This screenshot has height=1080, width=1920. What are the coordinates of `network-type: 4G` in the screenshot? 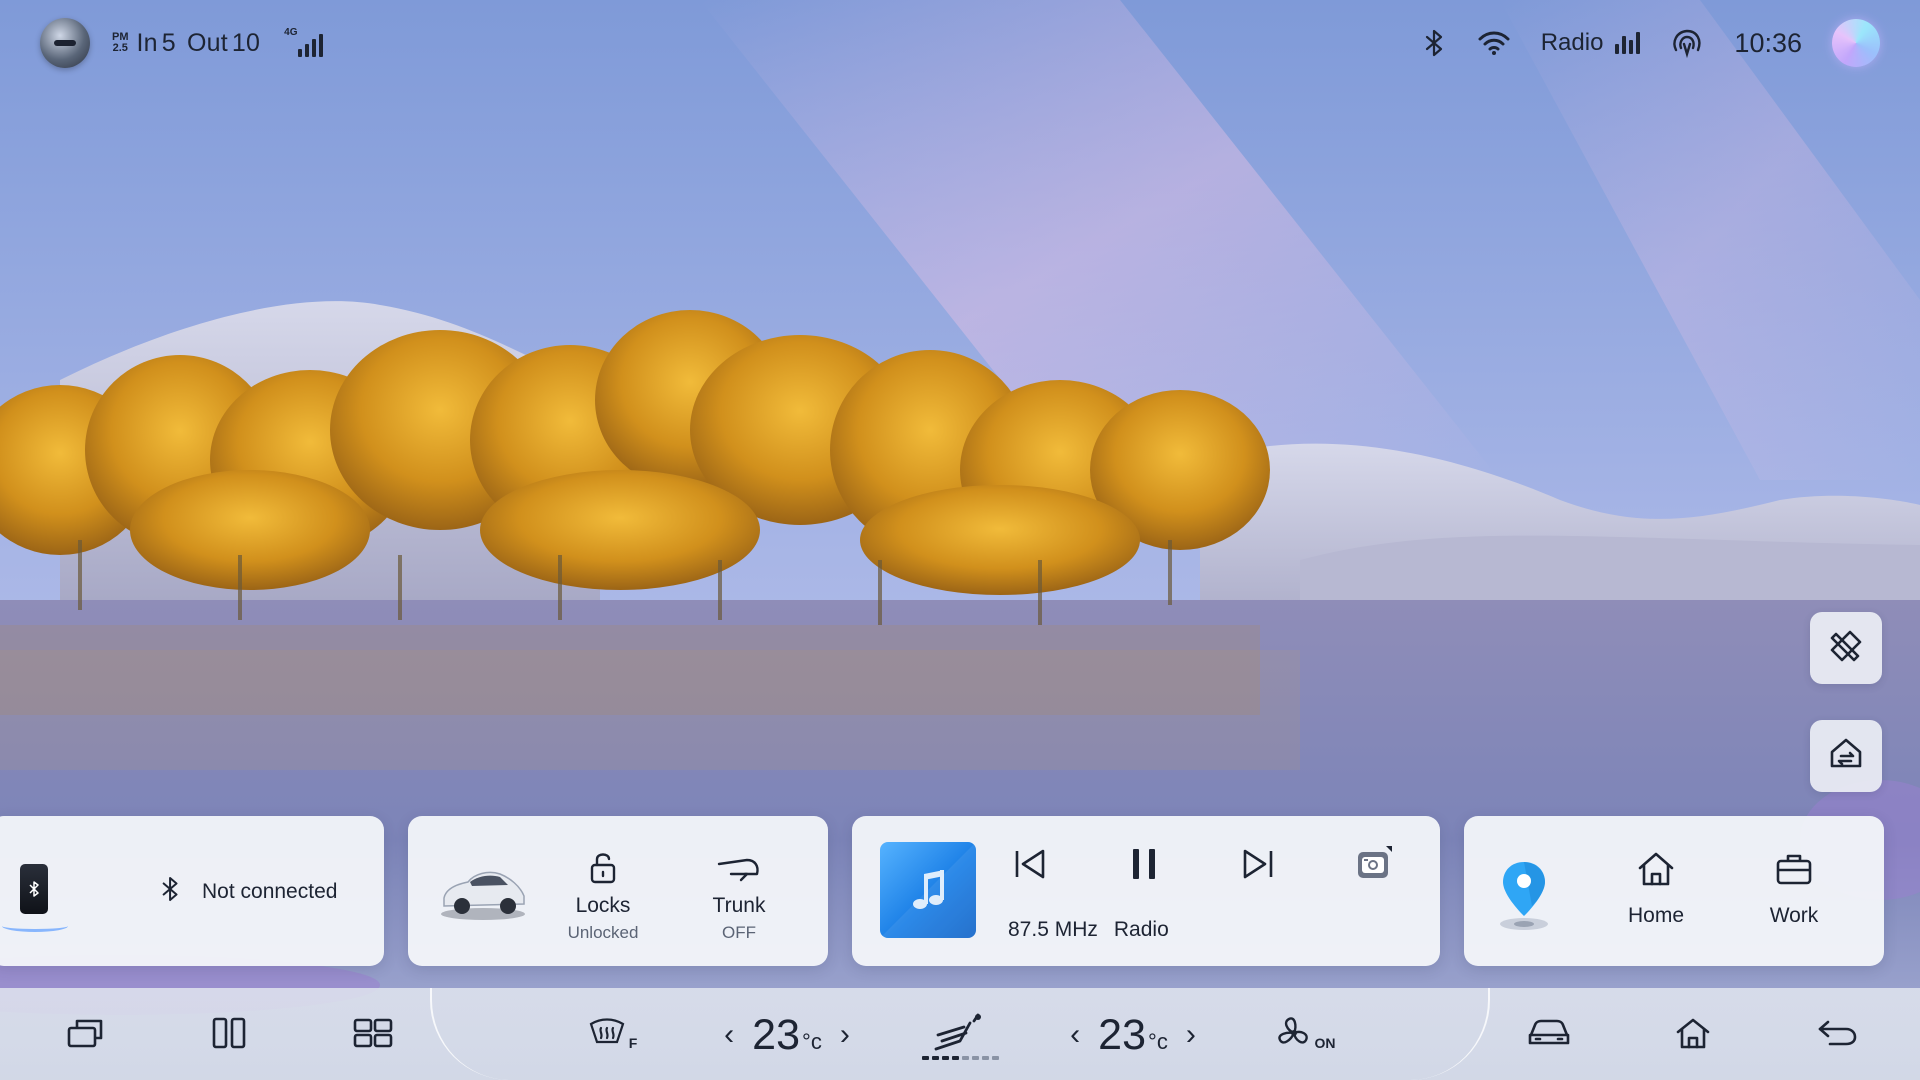 It's located at (291, 32).